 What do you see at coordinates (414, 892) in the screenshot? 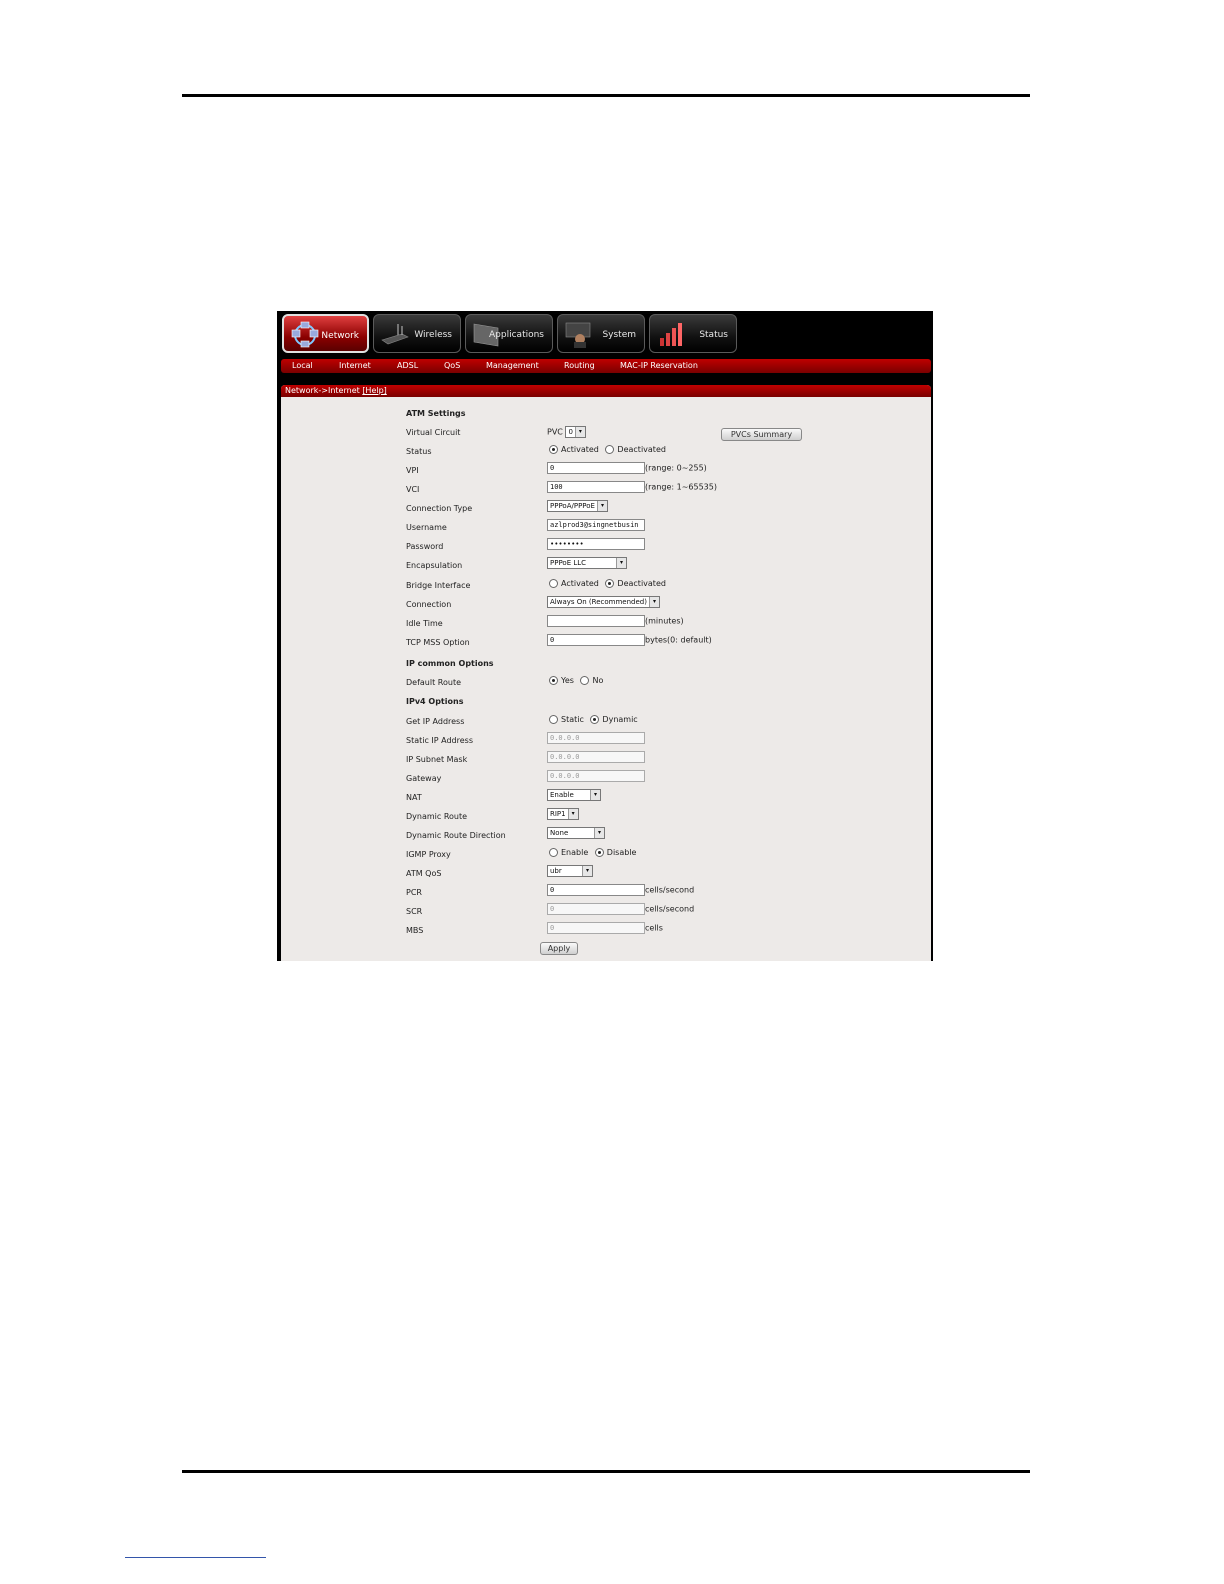
I see `field-label: PCR` at bounding box center [414, 892].